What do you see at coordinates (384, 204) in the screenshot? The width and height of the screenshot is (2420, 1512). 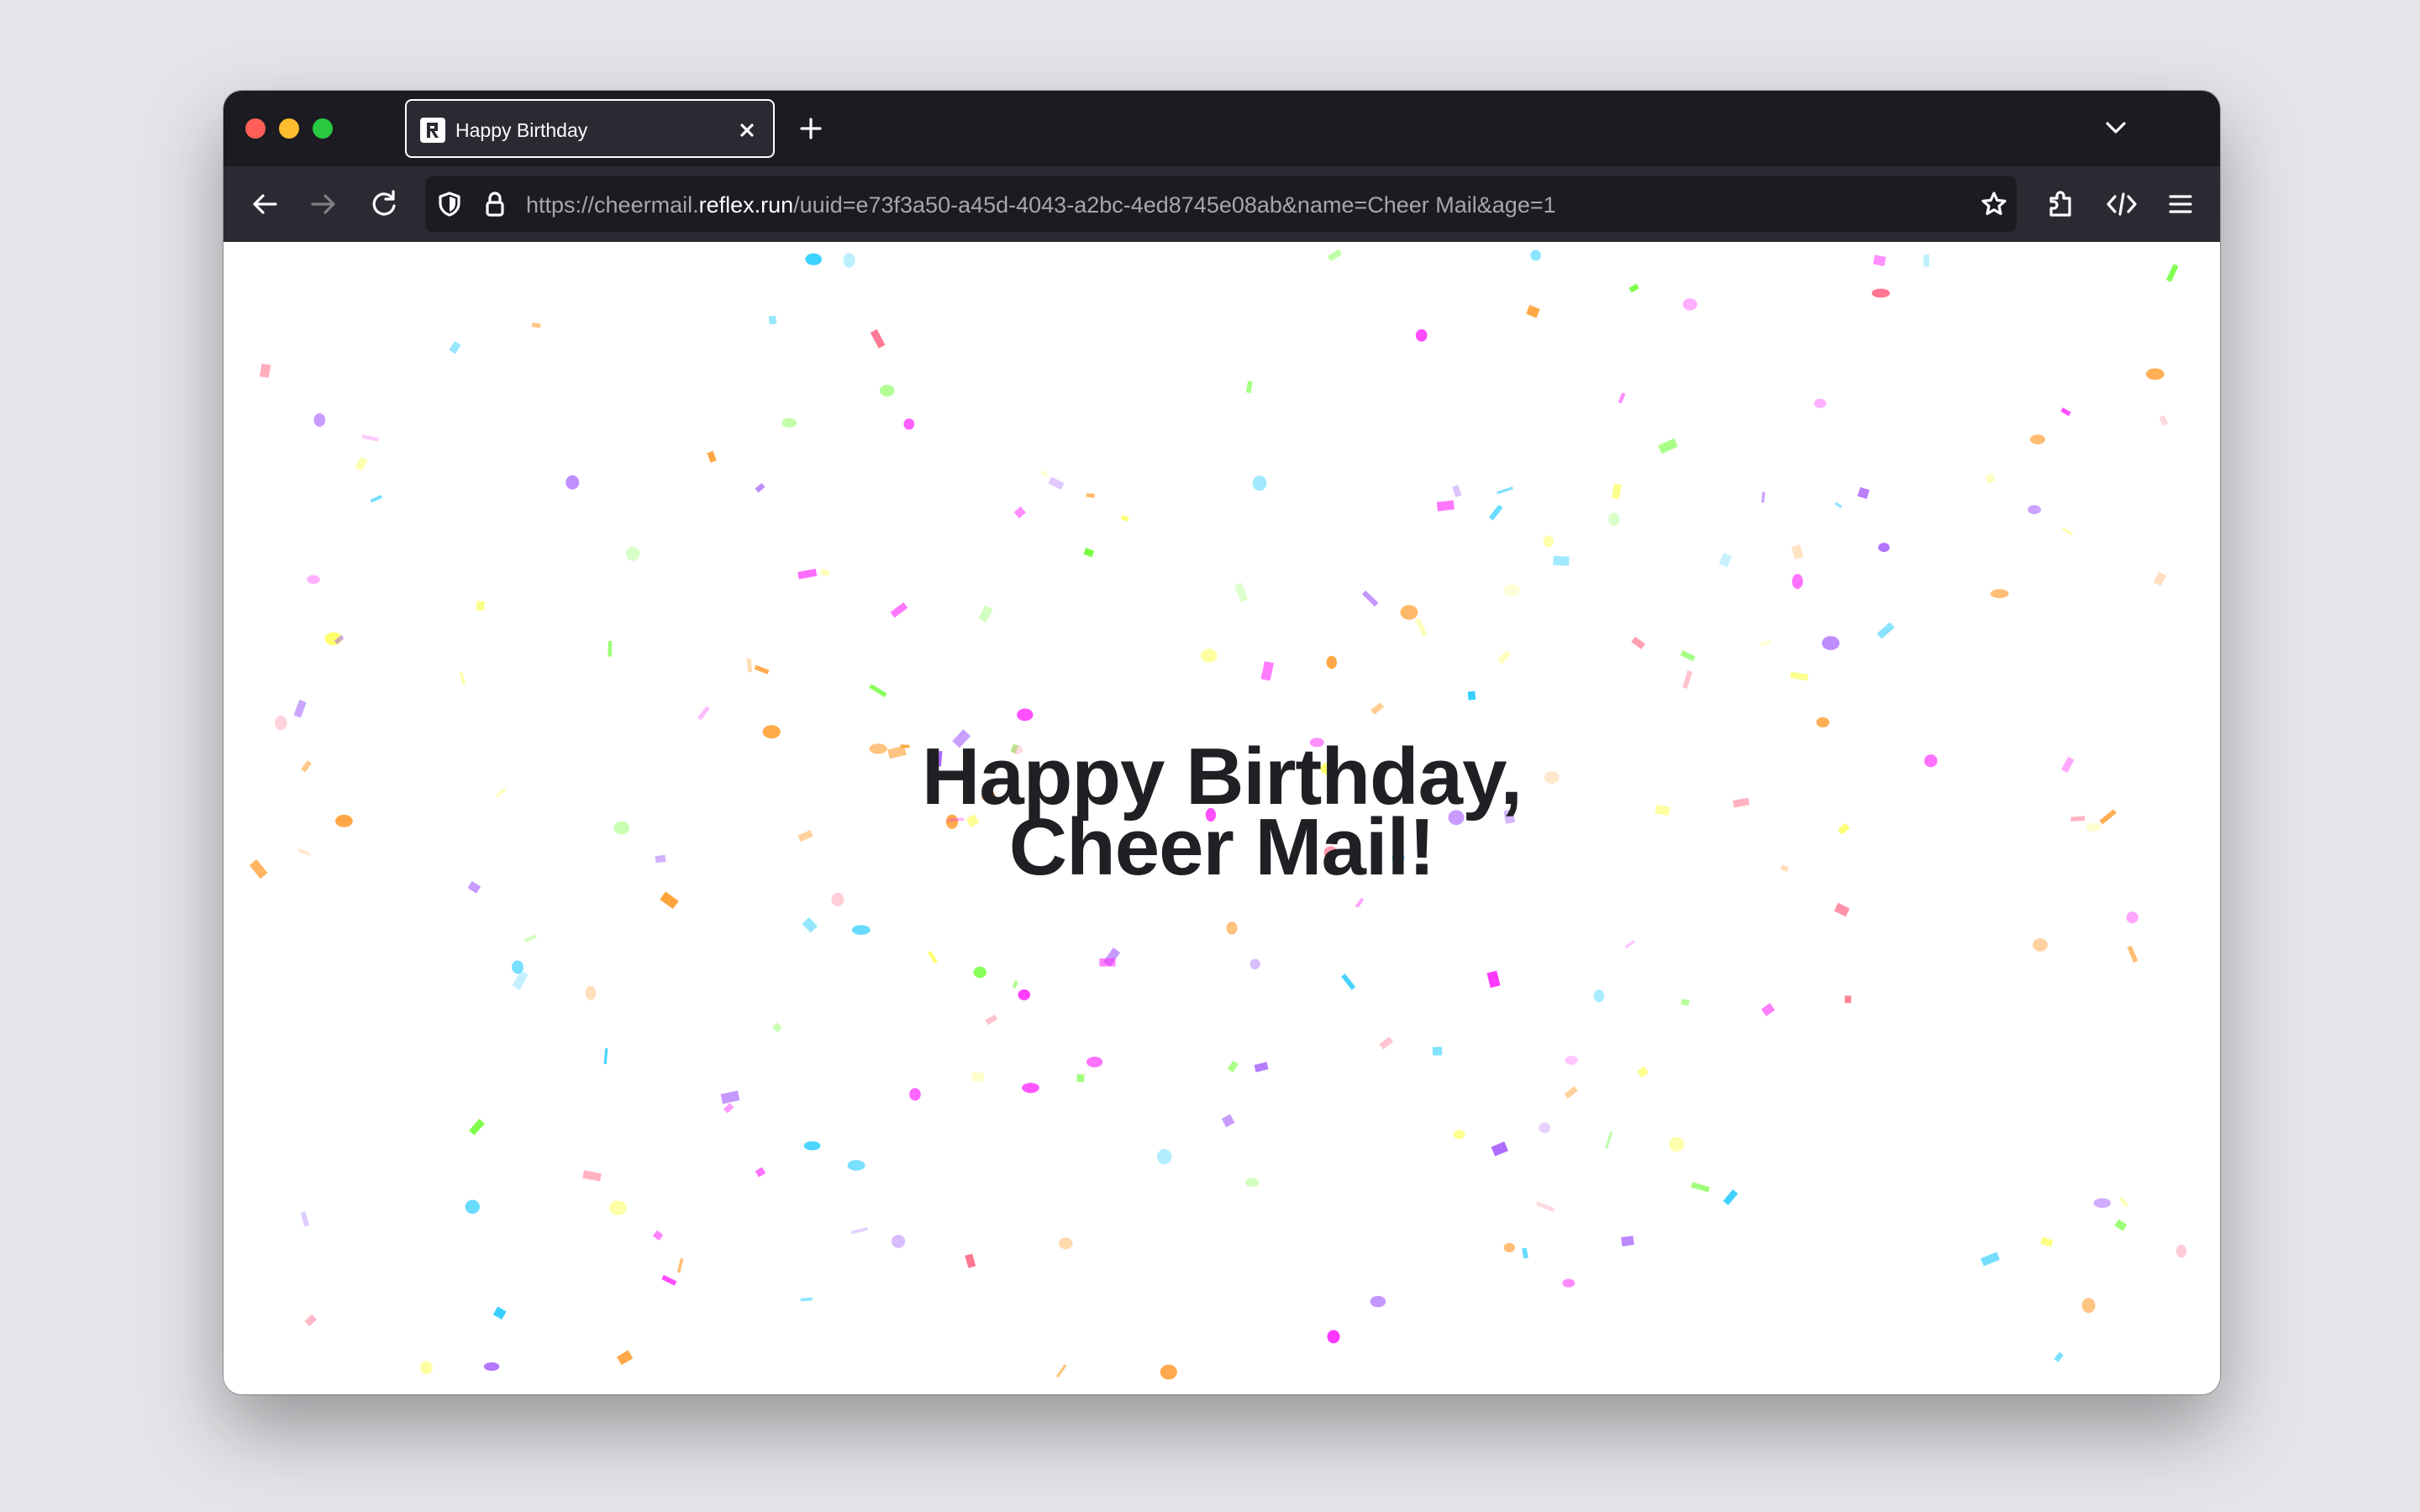 I see `reload-icon` at bounding box center [384, 204].